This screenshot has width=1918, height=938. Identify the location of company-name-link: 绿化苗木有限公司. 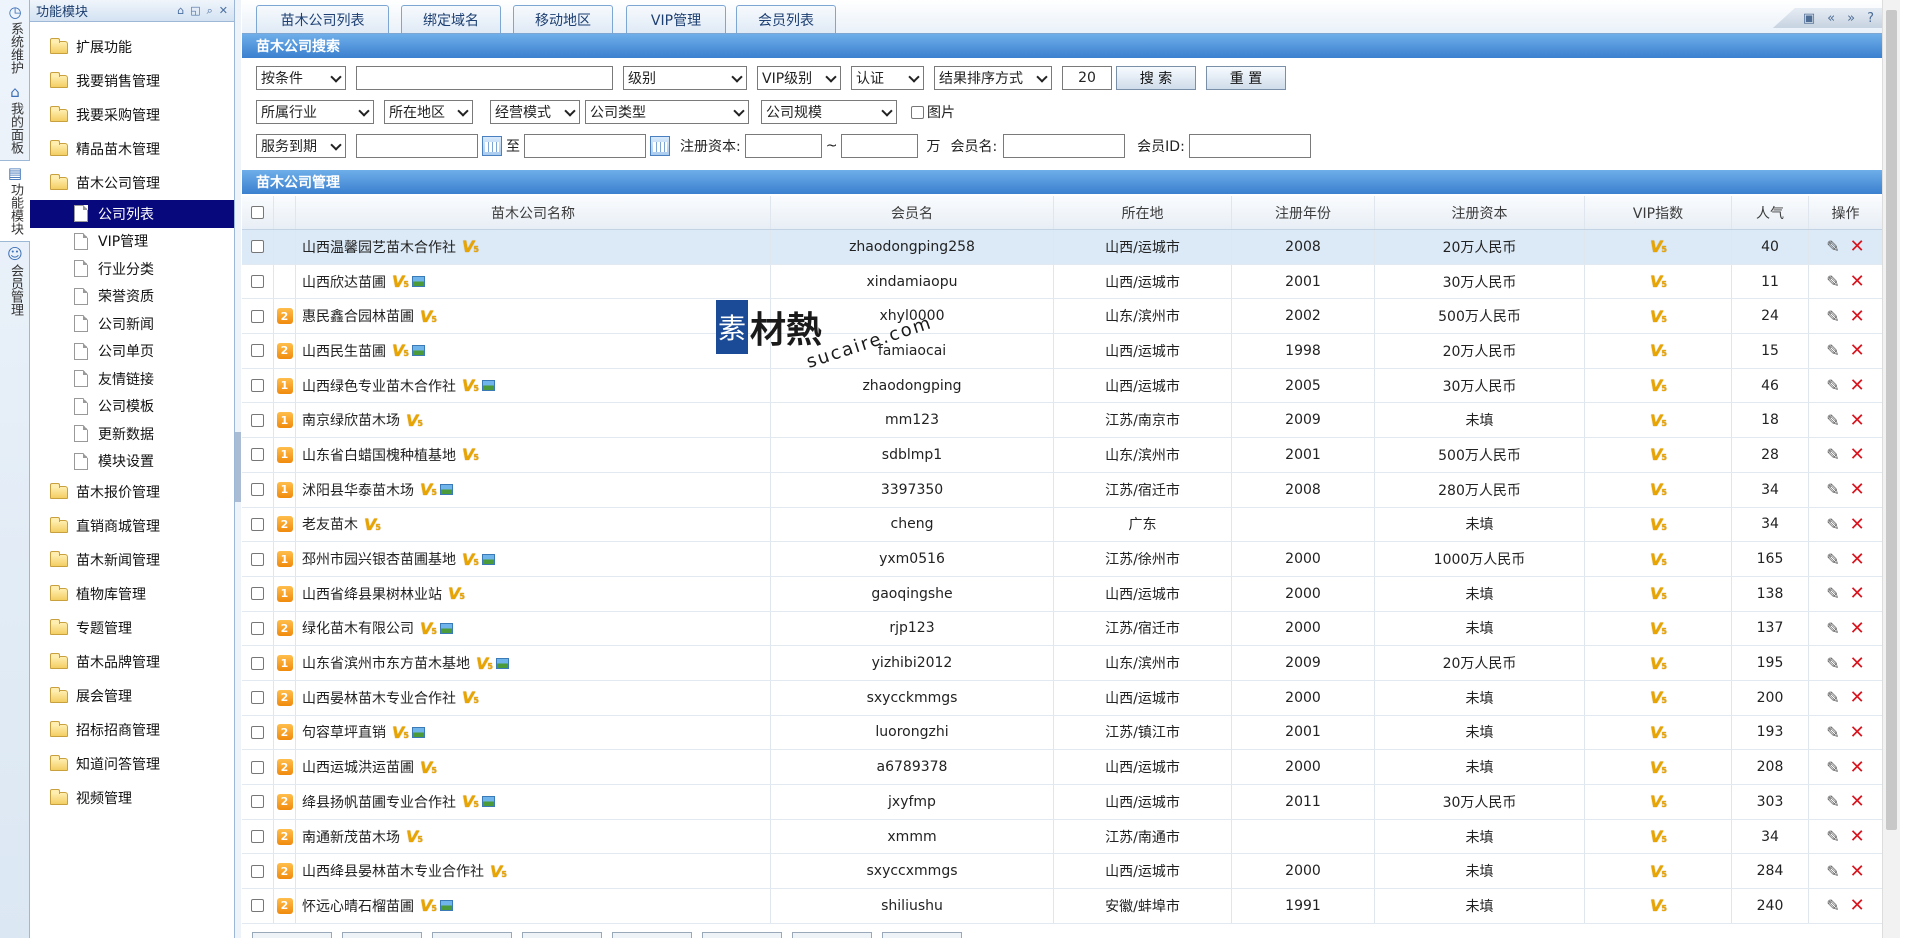
(358, 628).